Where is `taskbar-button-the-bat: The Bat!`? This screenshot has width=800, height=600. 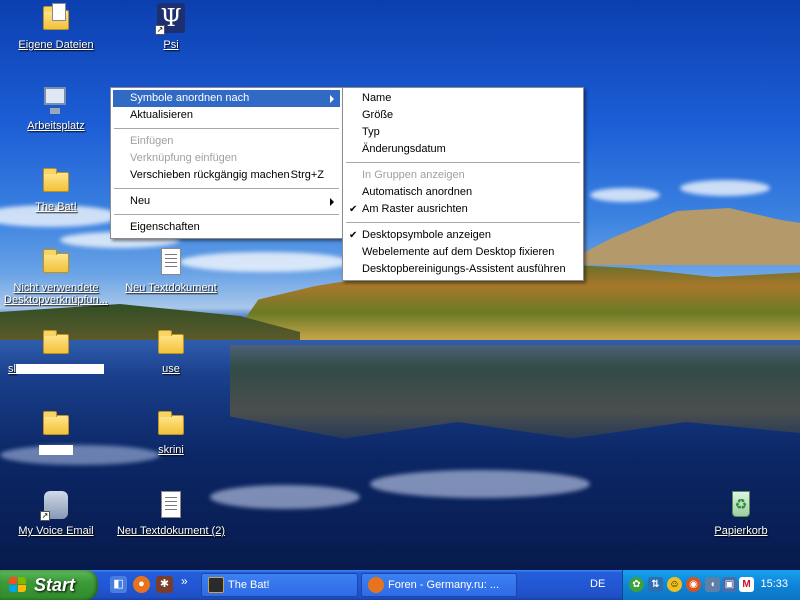 taskbar-button-the-bat: The Bat! is located at coordinates (279, 585).